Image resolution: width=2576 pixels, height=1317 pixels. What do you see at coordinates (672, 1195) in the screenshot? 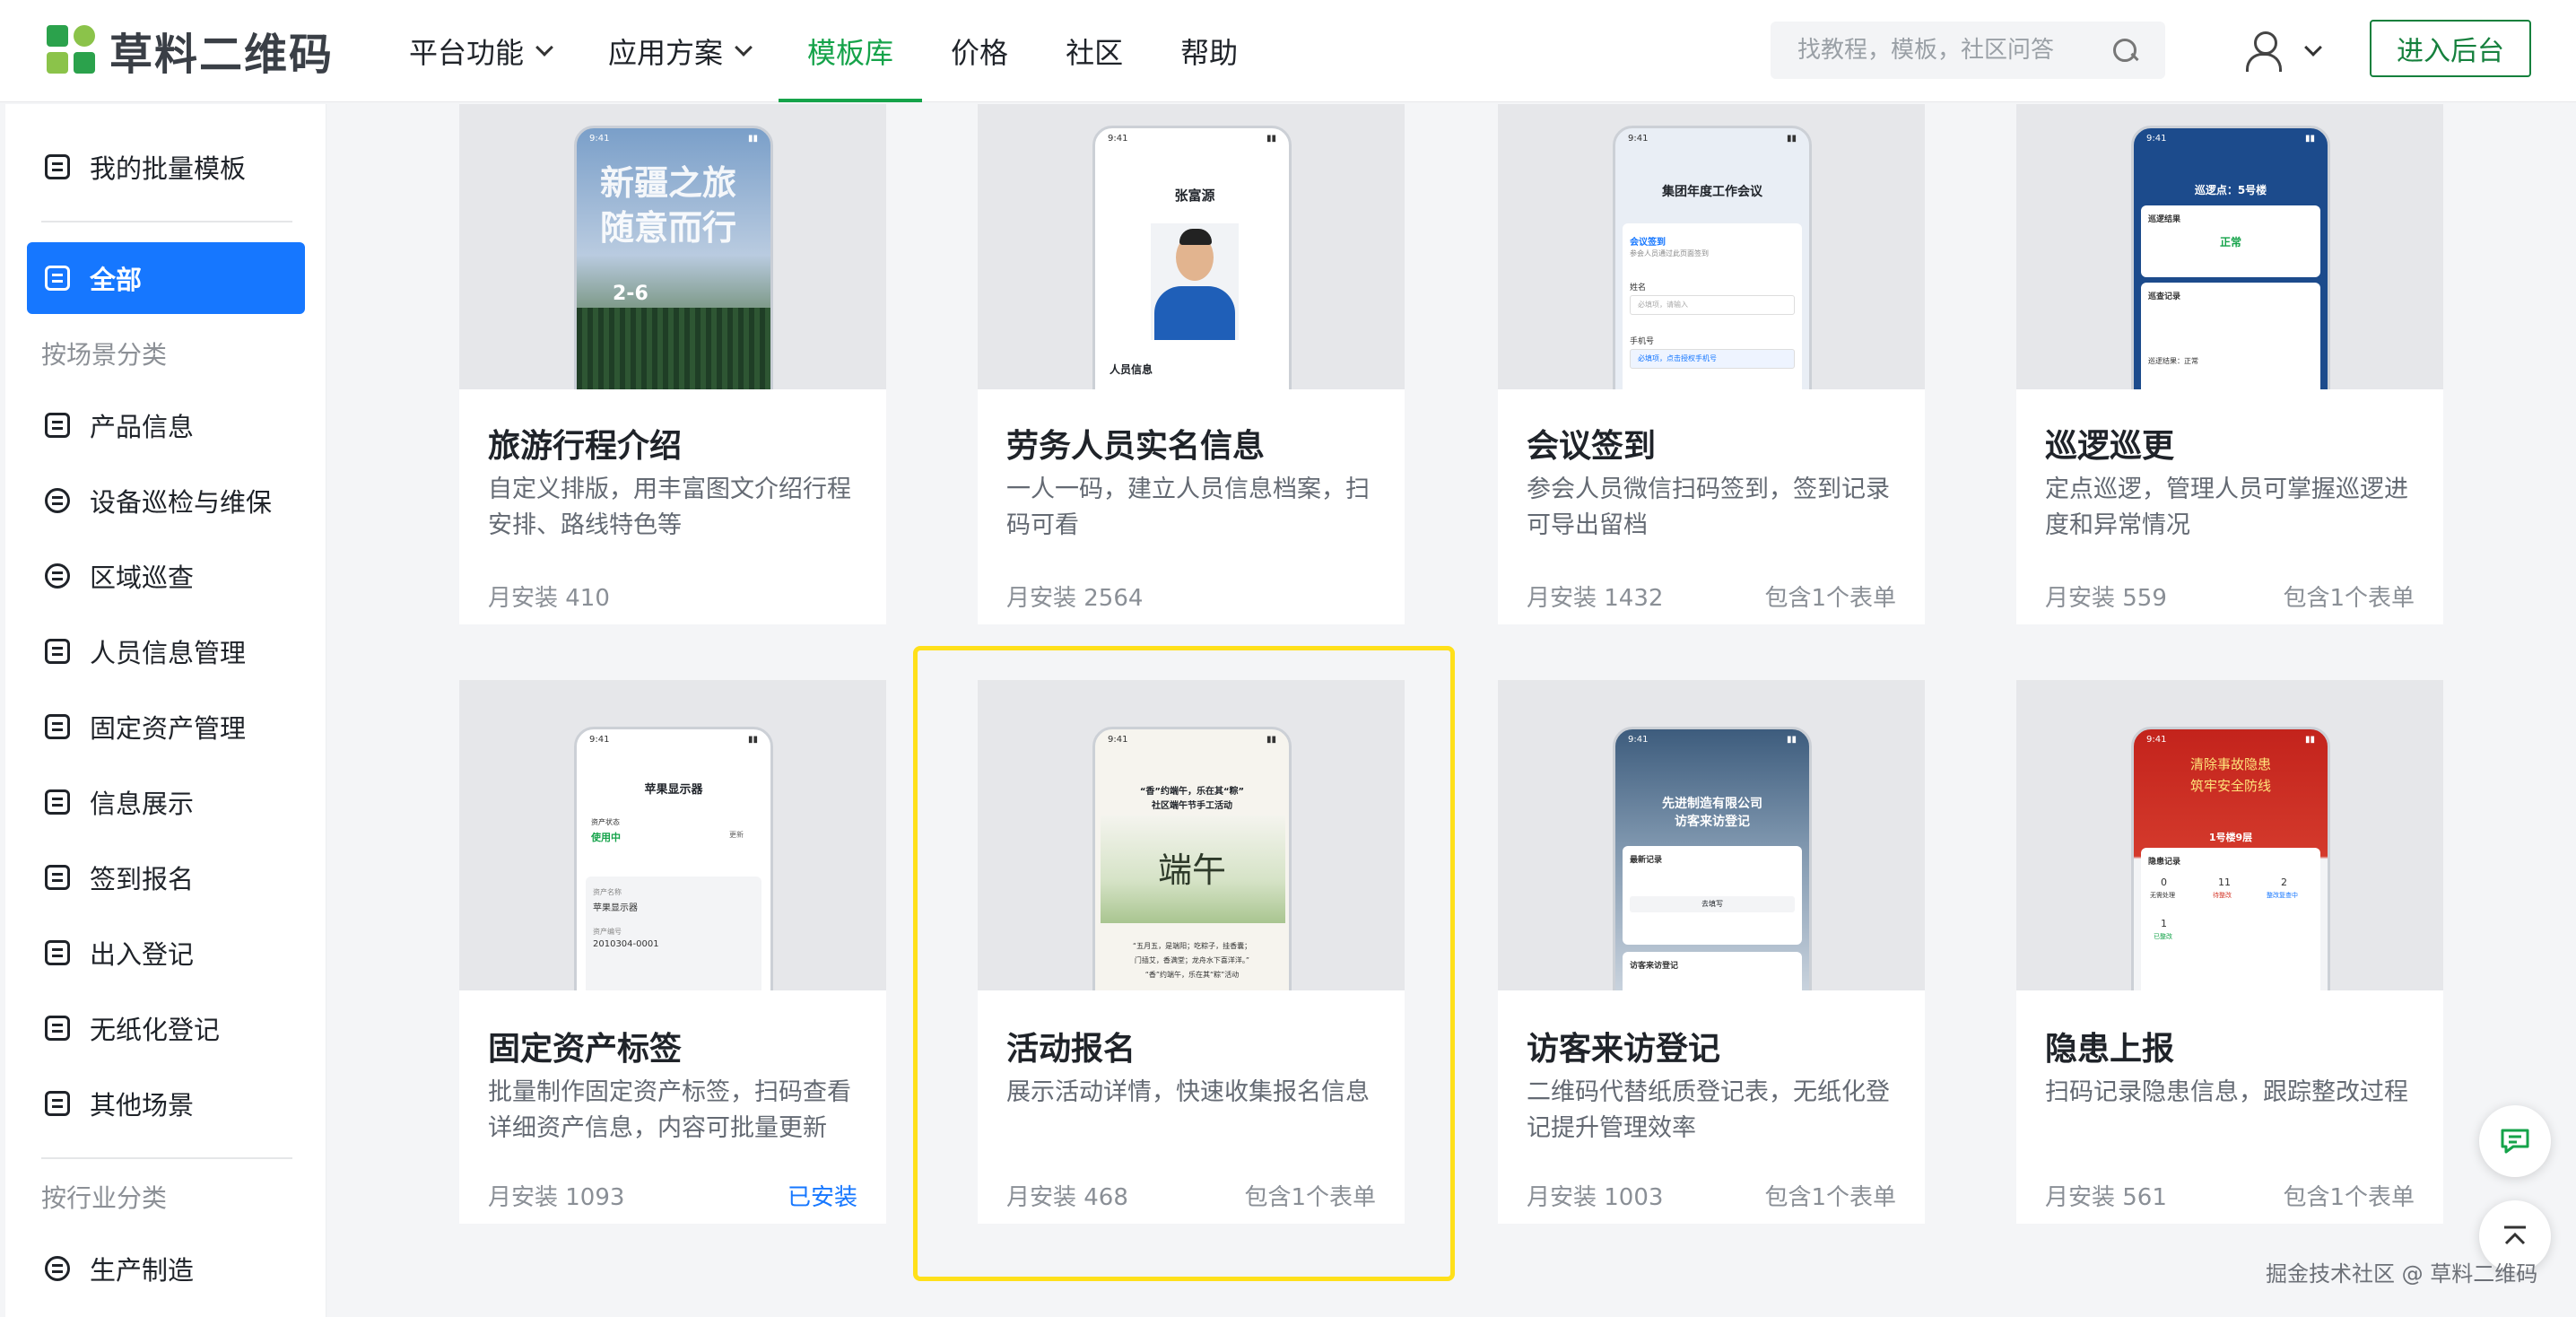
I see `card-footer: 月安装 1093 已安装` at bounding box center [672, 1195].